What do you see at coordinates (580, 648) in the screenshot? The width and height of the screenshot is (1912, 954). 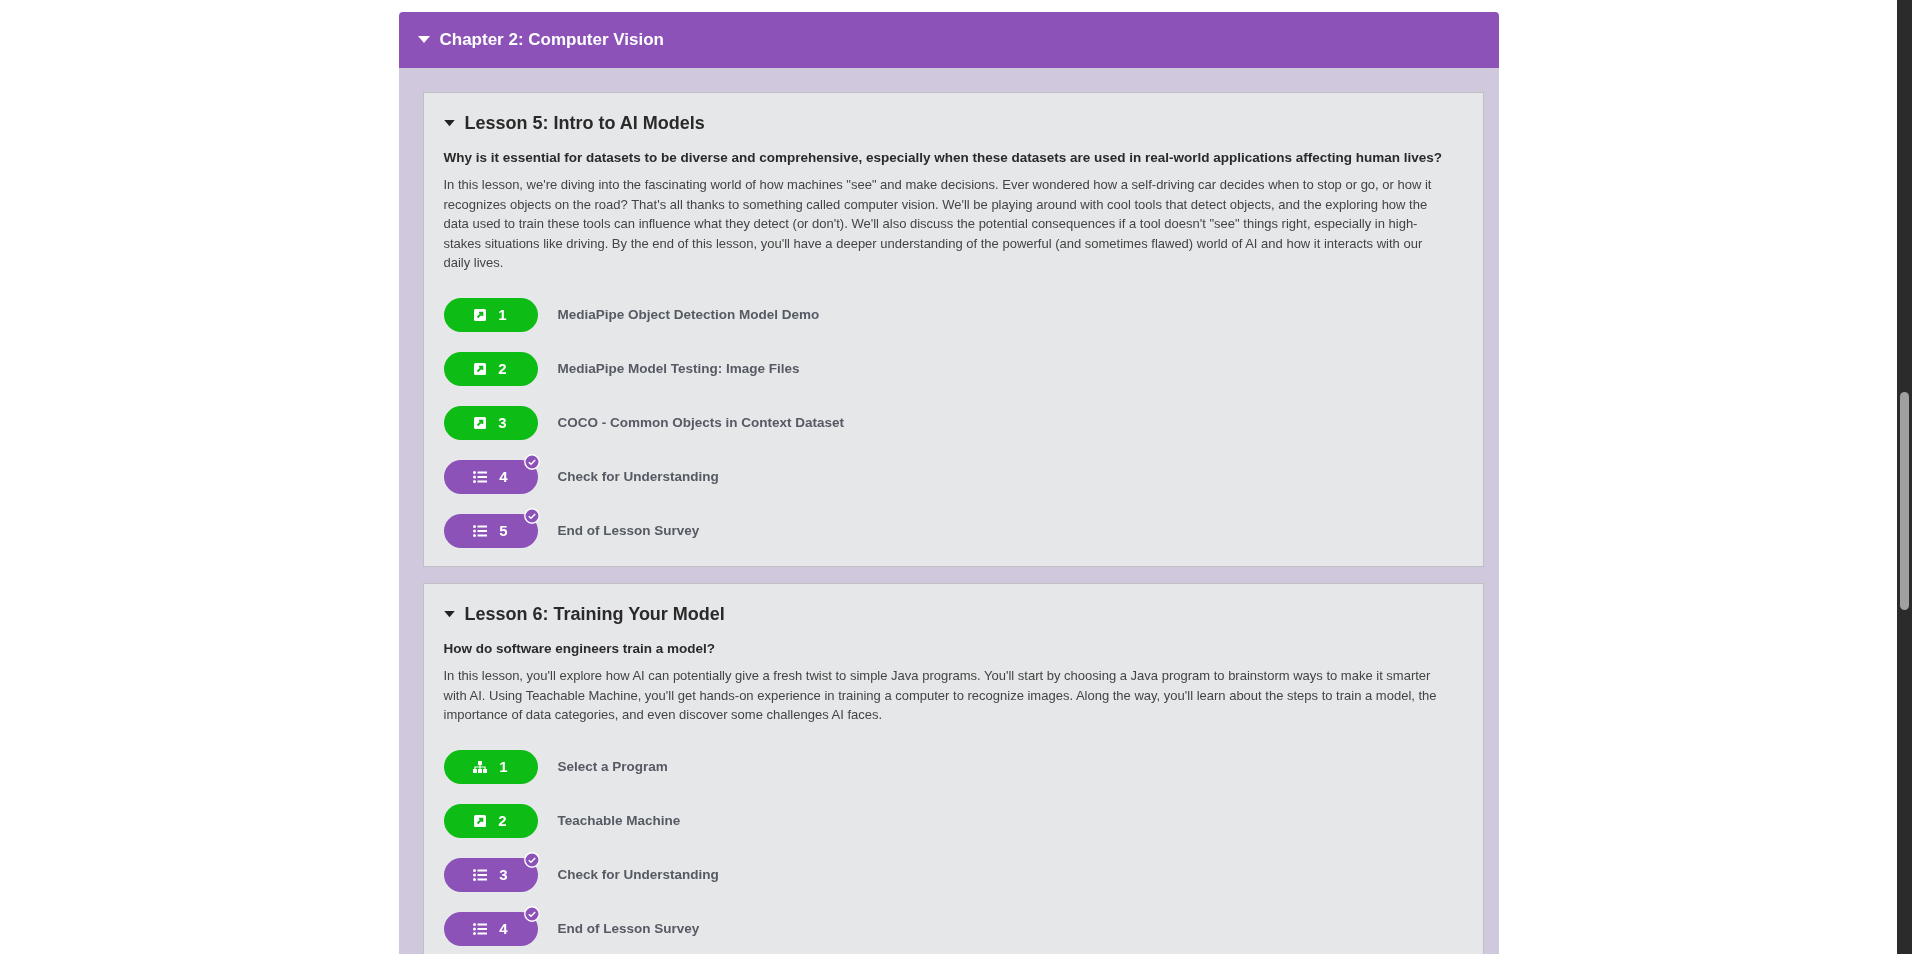 I see `lesson-question: How do software engineers train a model?` at bounding box center [580, 648].